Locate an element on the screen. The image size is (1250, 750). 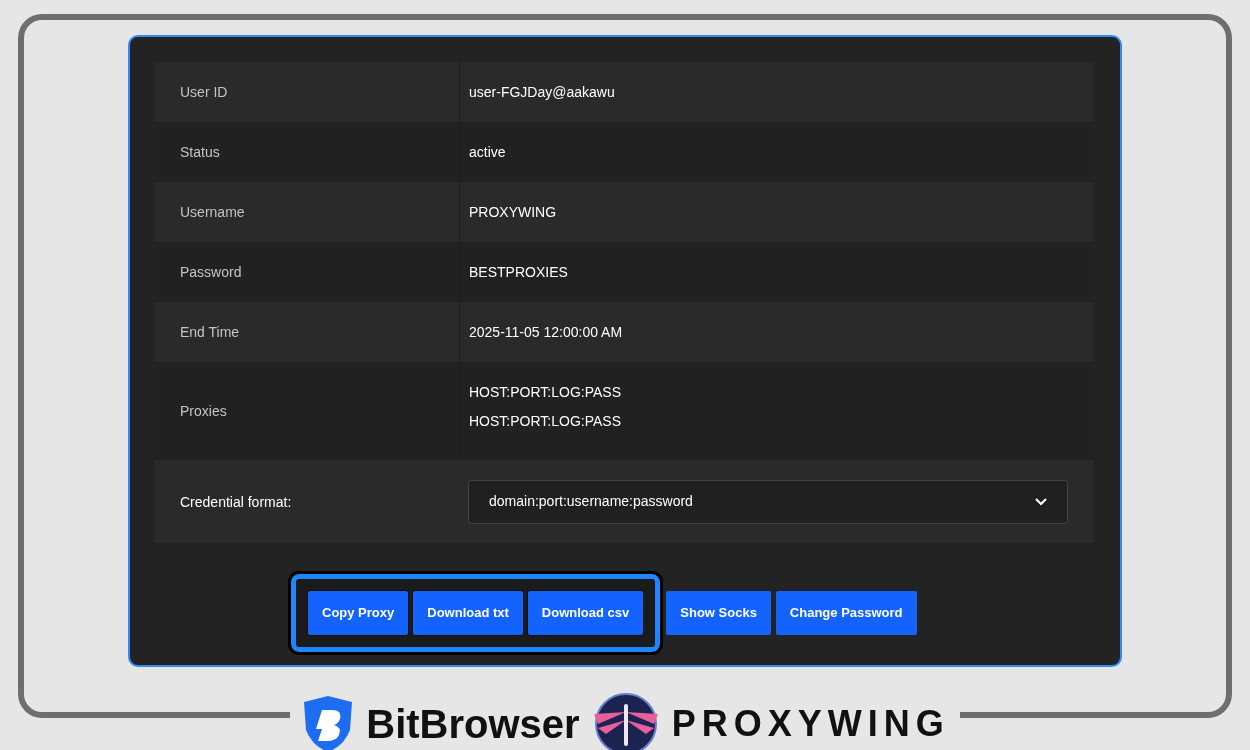
field-label: Credential format: is located at coordinates (236, 501).